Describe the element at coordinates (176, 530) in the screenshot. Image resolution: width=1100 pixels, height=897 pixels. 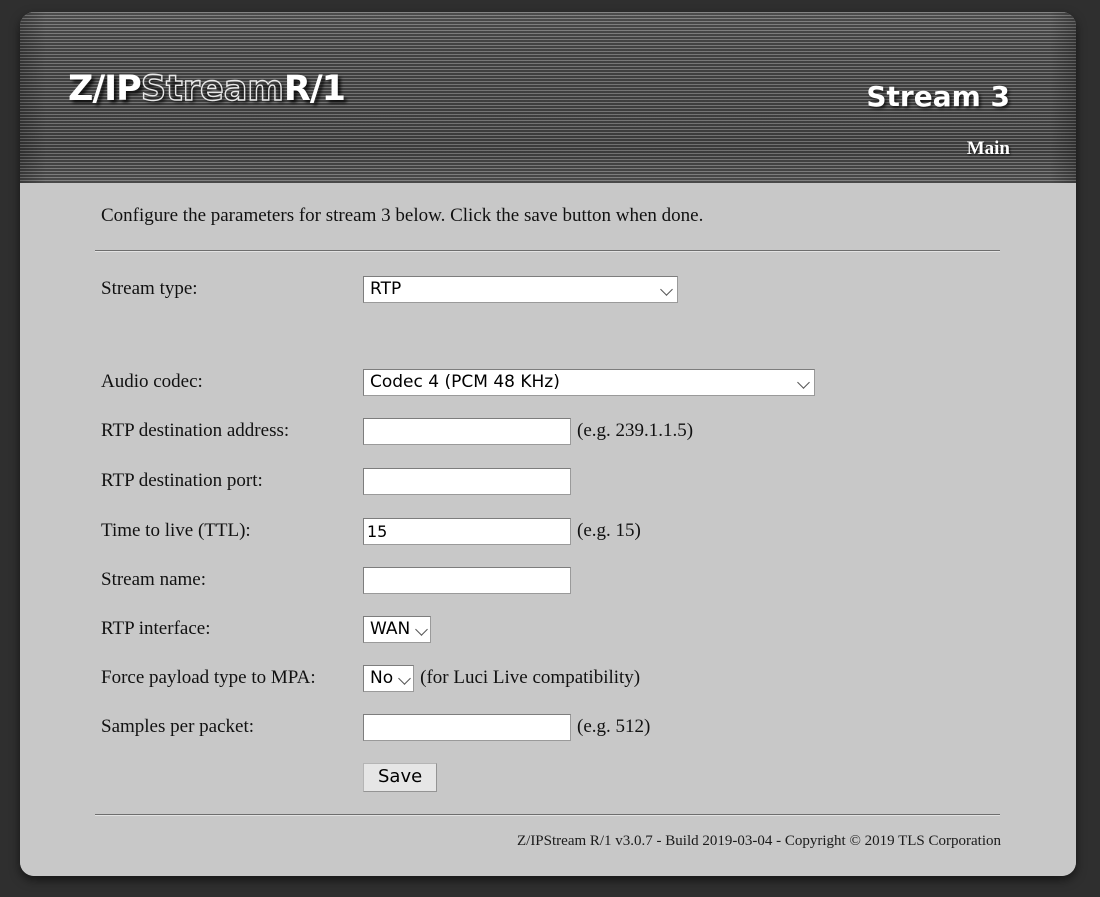
I see `label-time-to-live: Time to live (TTL):` at that location.